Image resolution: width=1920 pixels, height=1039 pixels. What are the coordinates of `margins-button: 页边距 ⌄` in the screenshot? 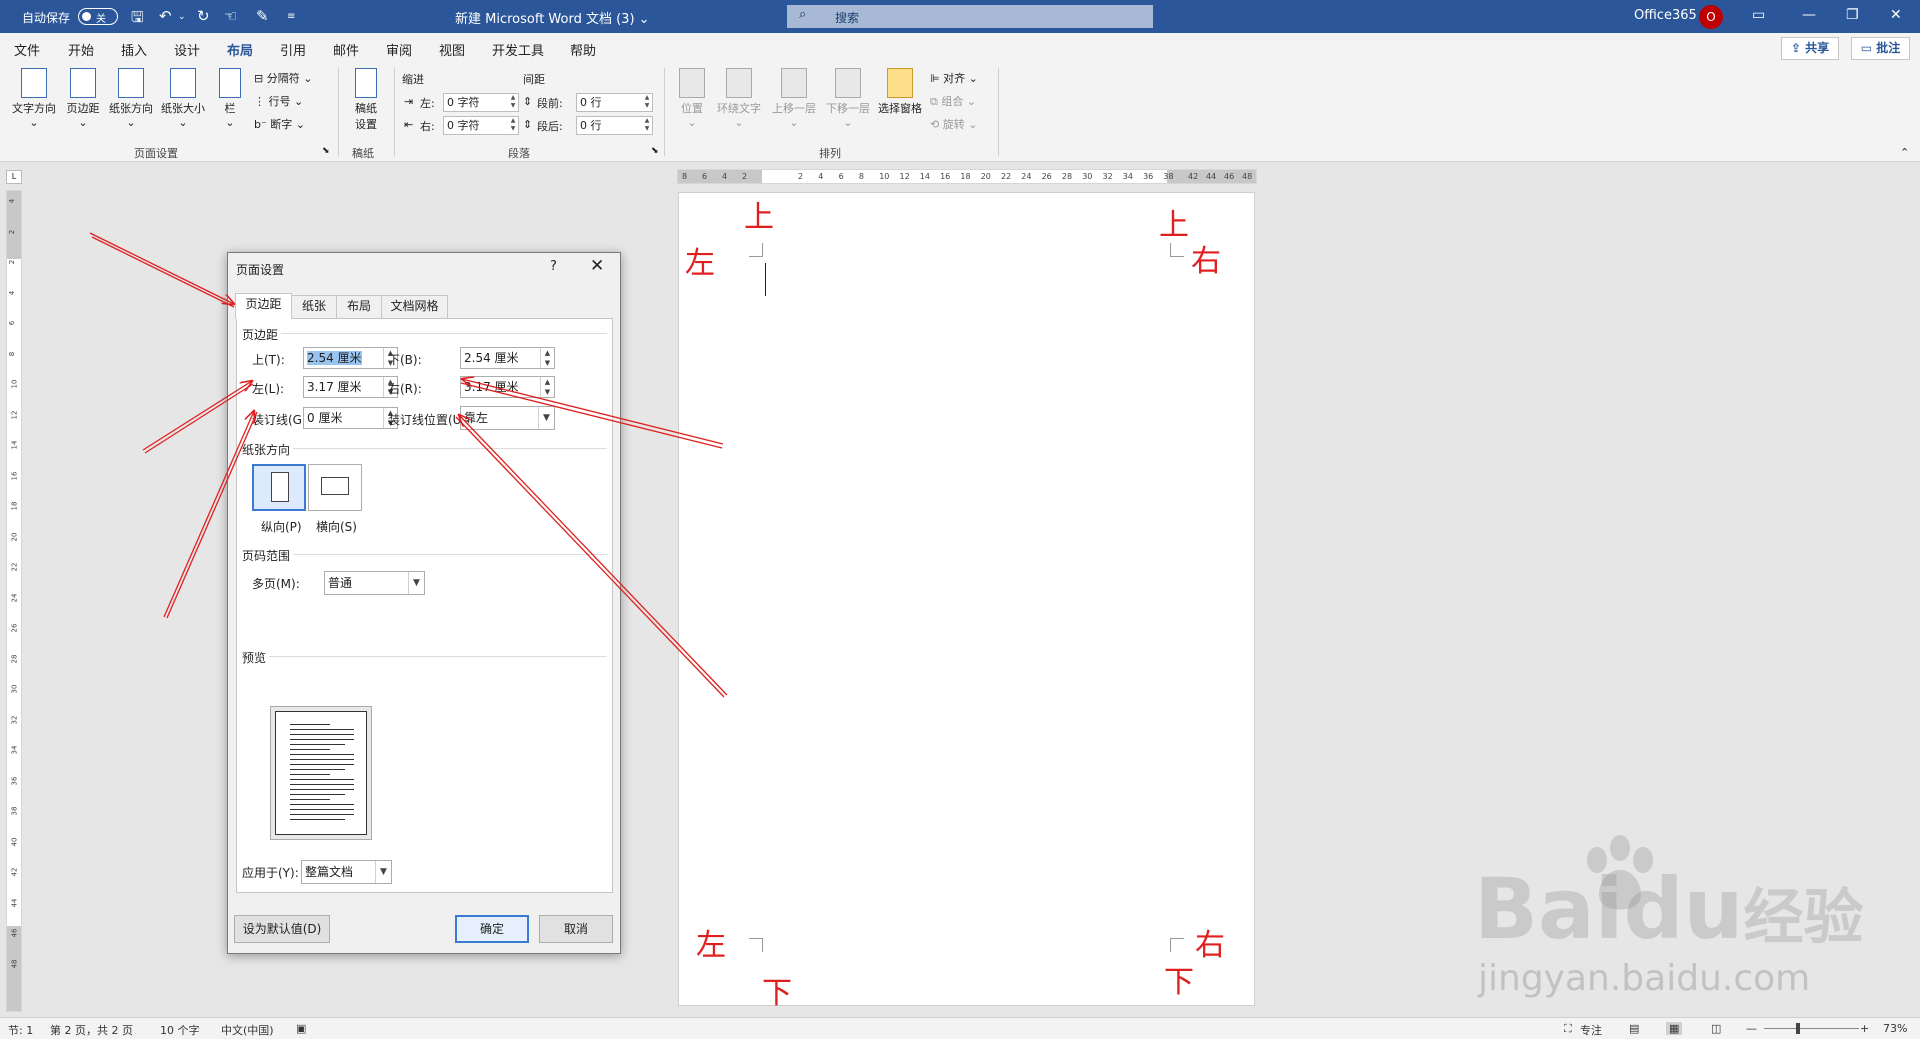 It's located at (83, 98).